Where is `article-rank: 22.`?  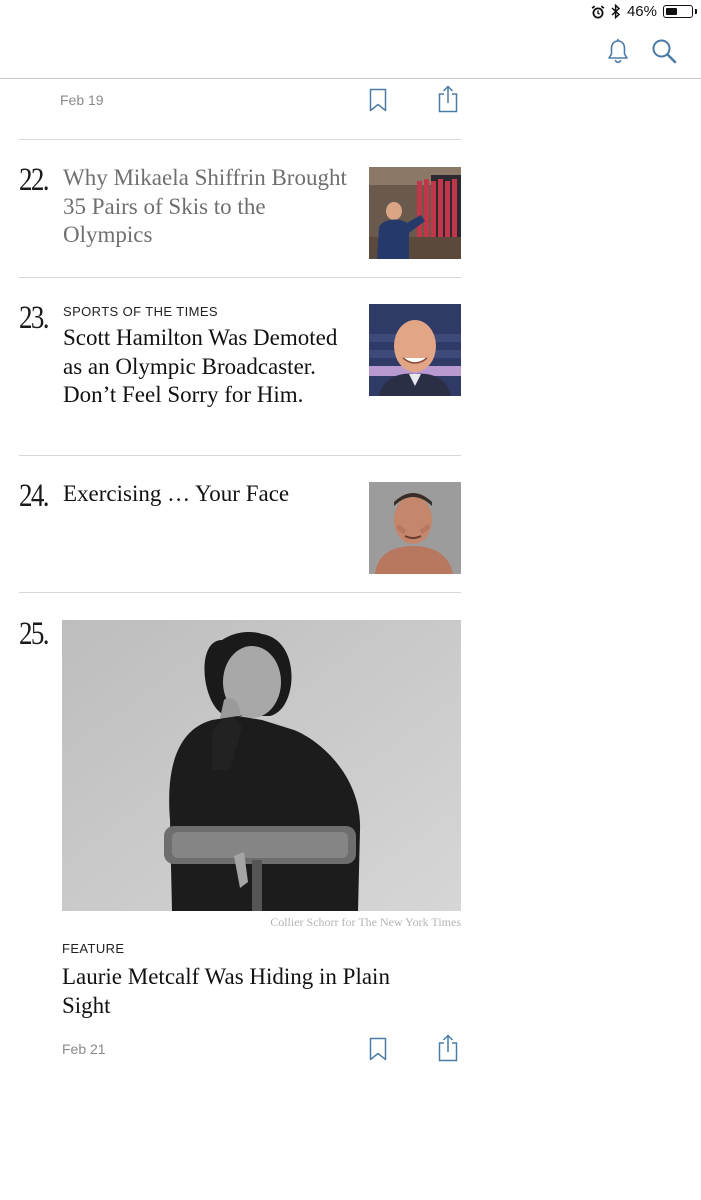
article-rank: 22. is located at coordinates (34, 180).